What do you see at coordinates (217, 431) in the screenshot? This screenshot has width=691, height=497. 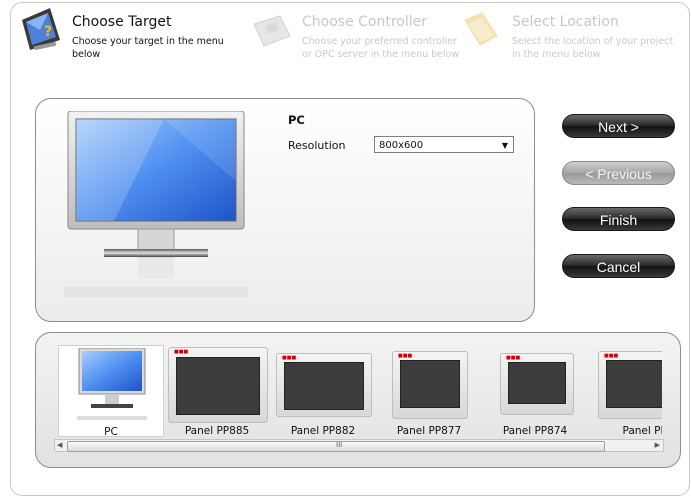 I see `target-label: Panel PP885` at bounding box center [217, 431].